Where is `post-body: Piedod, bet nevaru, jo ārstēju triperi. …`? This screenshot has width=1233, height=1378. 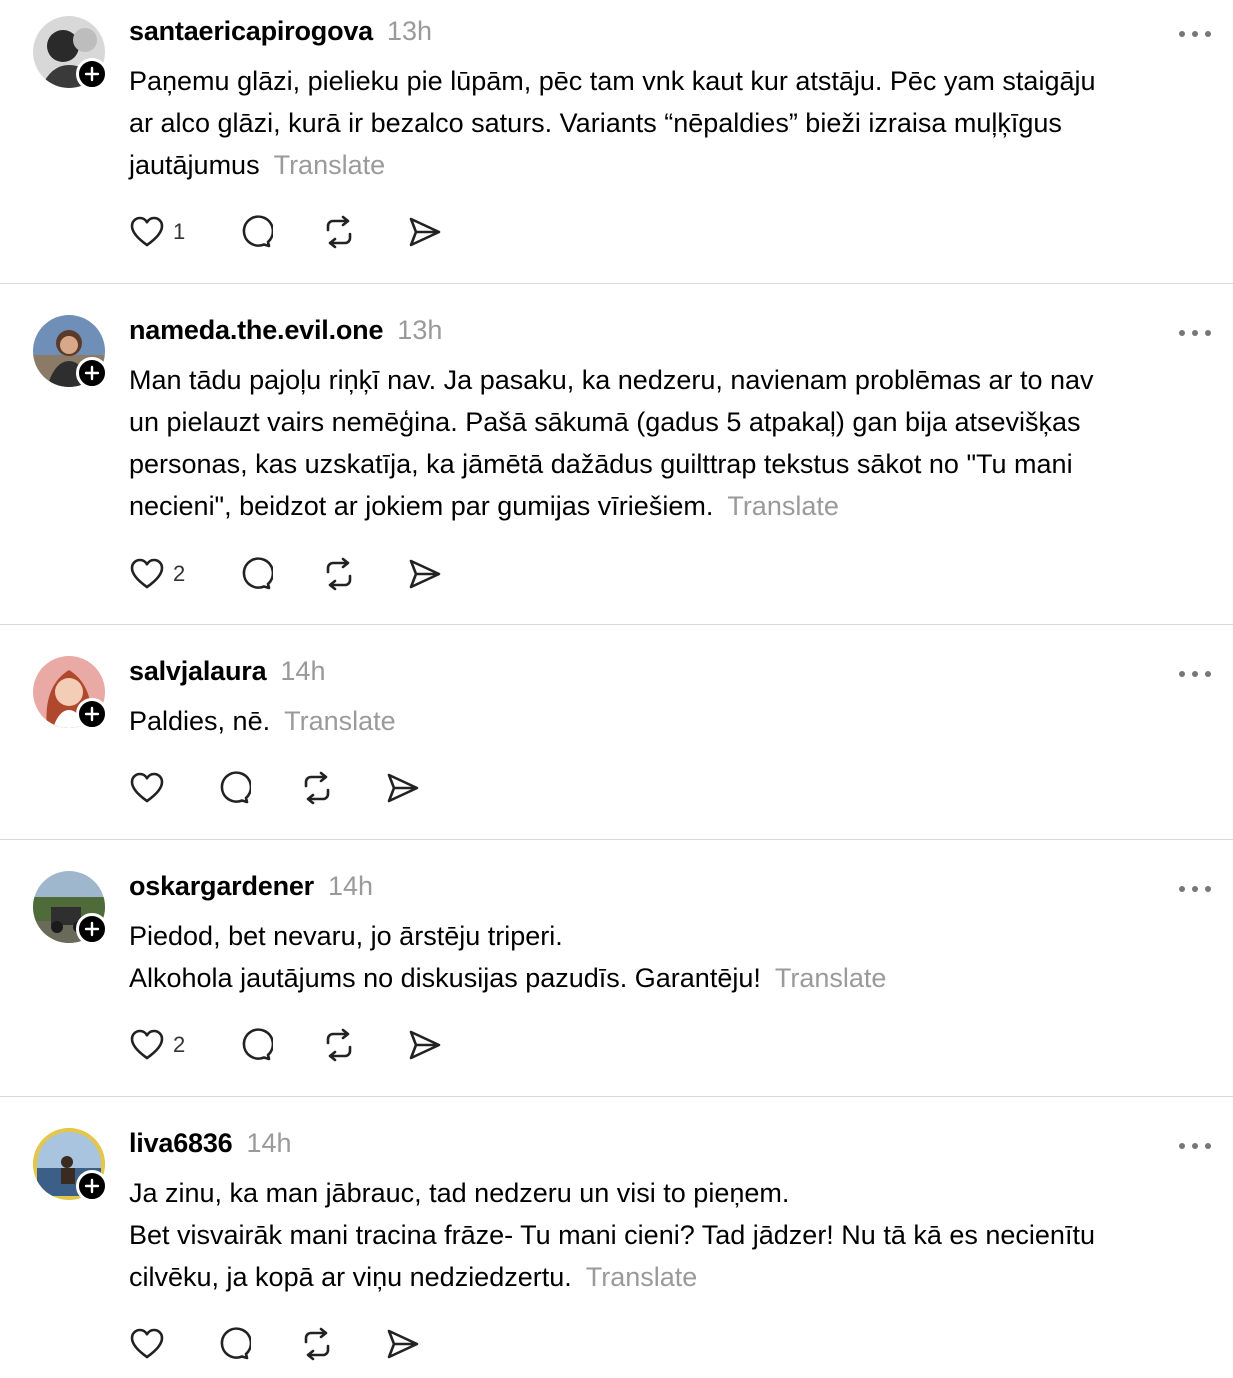 post-body: Piedod, bet nevaru, jo ārstēju triperi. … is located at coordinates (664, 957).